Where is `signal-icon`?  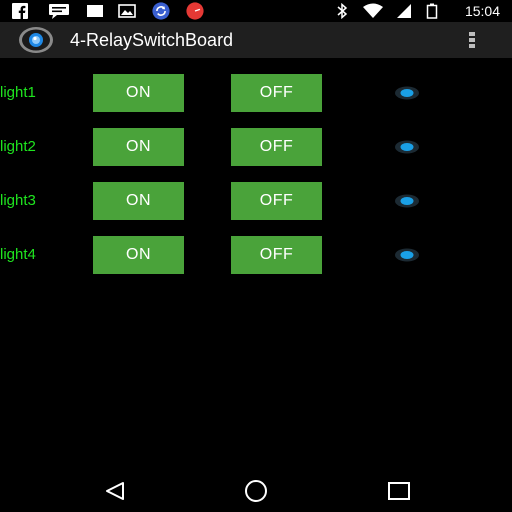 signal-icon is located at coordinates (404, 11).